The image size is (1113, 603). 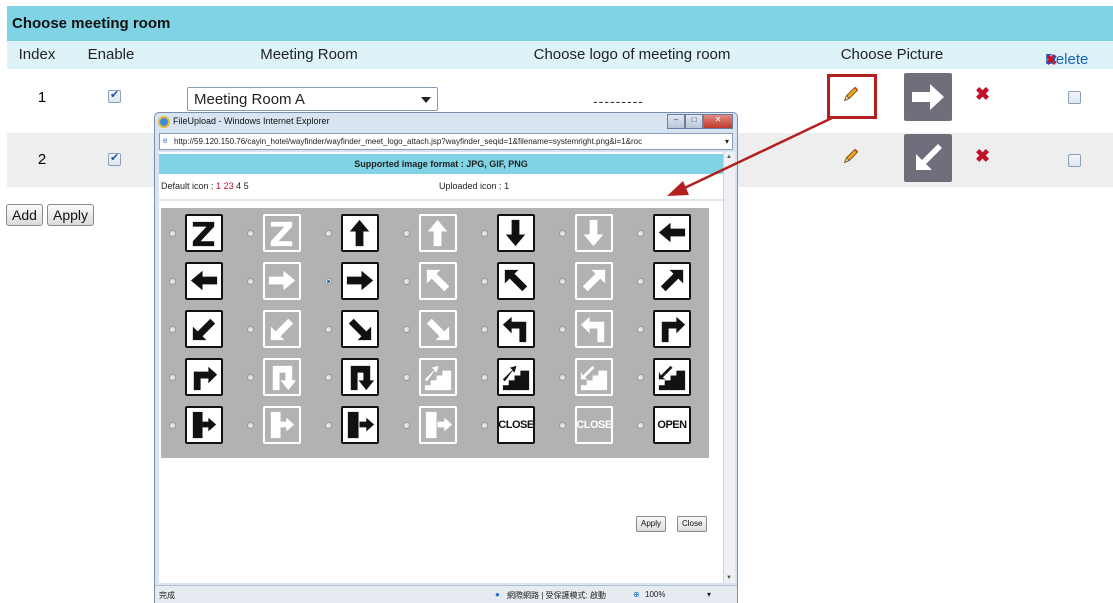 What do you see at coordinates (729, 578) in the screenshot?
I see `scroll-down-icon: ▼` at bounding box center [729, 578].